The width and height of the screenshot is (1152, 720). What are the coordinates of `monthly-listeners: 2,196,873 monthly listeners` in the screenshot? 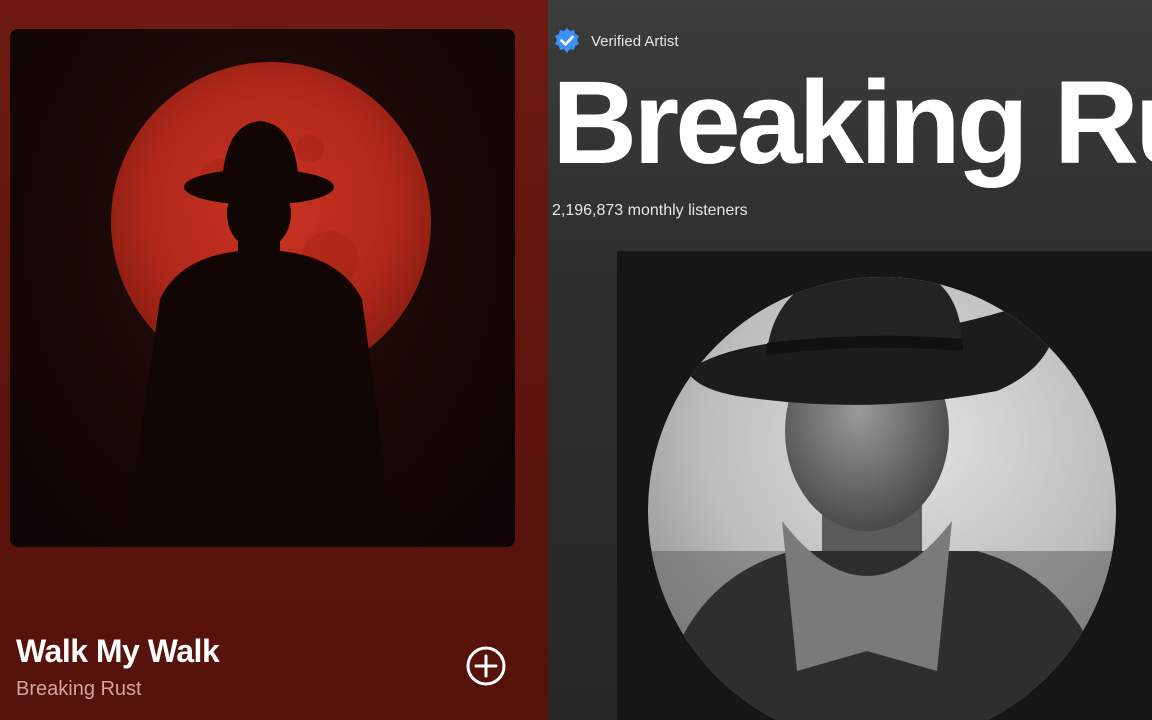 It's located at (650, 210).